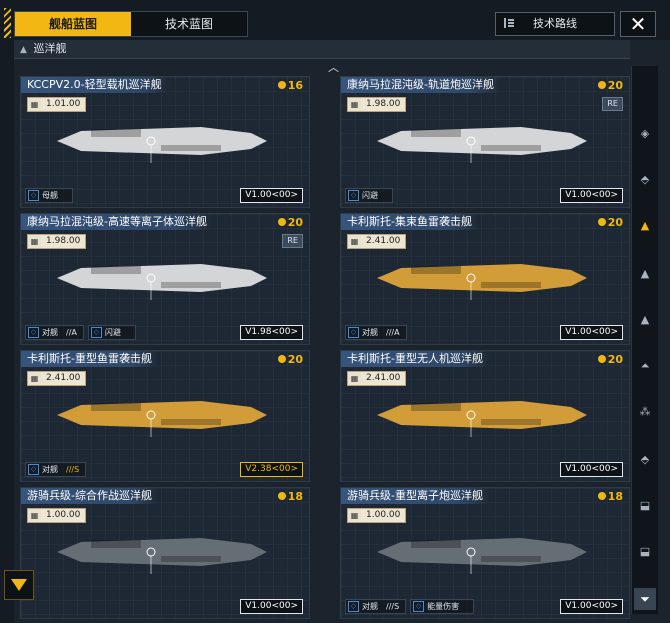  What do you see at coordinates (645, 180) in the screenshot?
I see `rail-class-2-icon: ⬘` at bounding box center [645, 180].